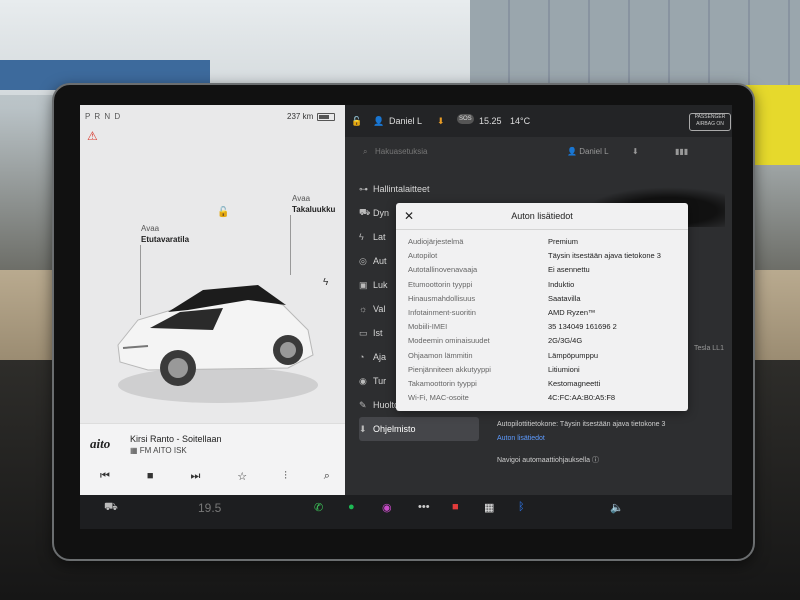 This screenshot has width=800, height=600. I want to click on steering-icon: ◎, so click(363, 260).